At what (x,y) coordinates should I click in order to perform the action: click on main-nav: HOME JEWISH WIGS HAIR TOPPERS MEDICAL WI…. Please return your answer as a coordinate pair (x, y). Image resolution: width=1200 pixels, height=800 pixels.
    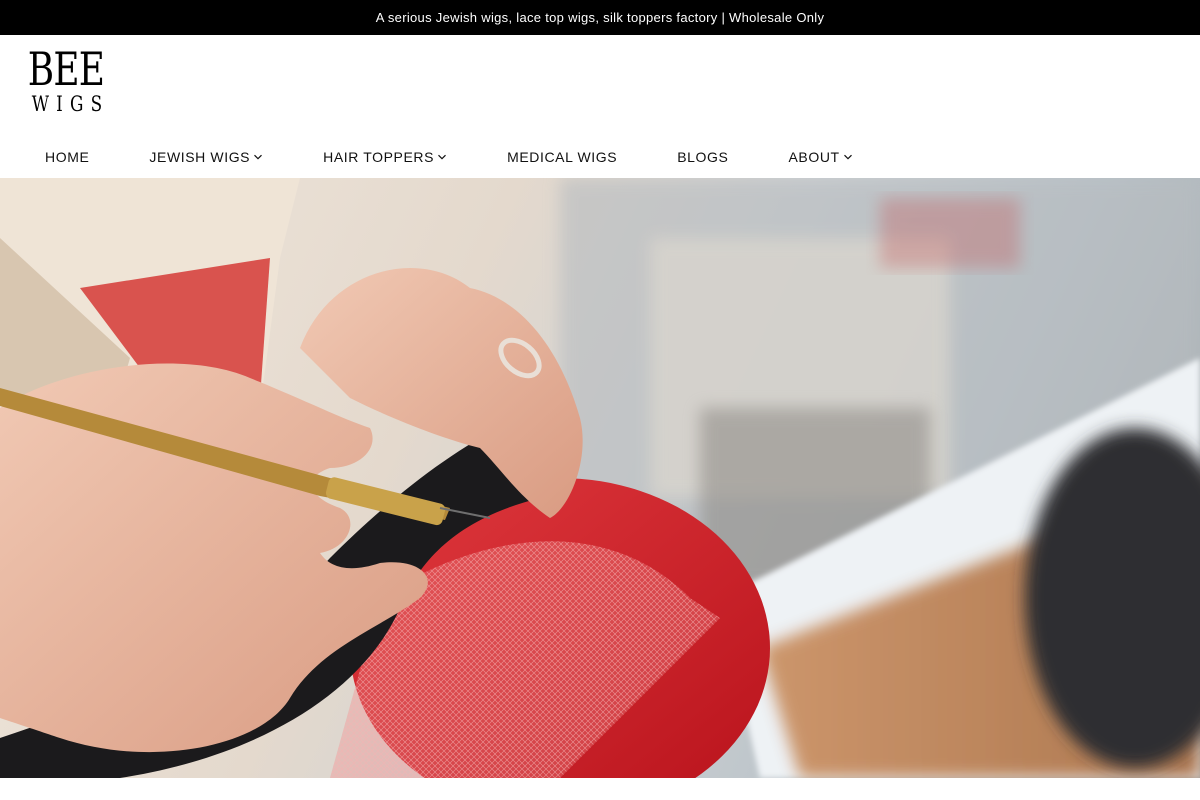
    Looking at the image, I should click on (469, 157).